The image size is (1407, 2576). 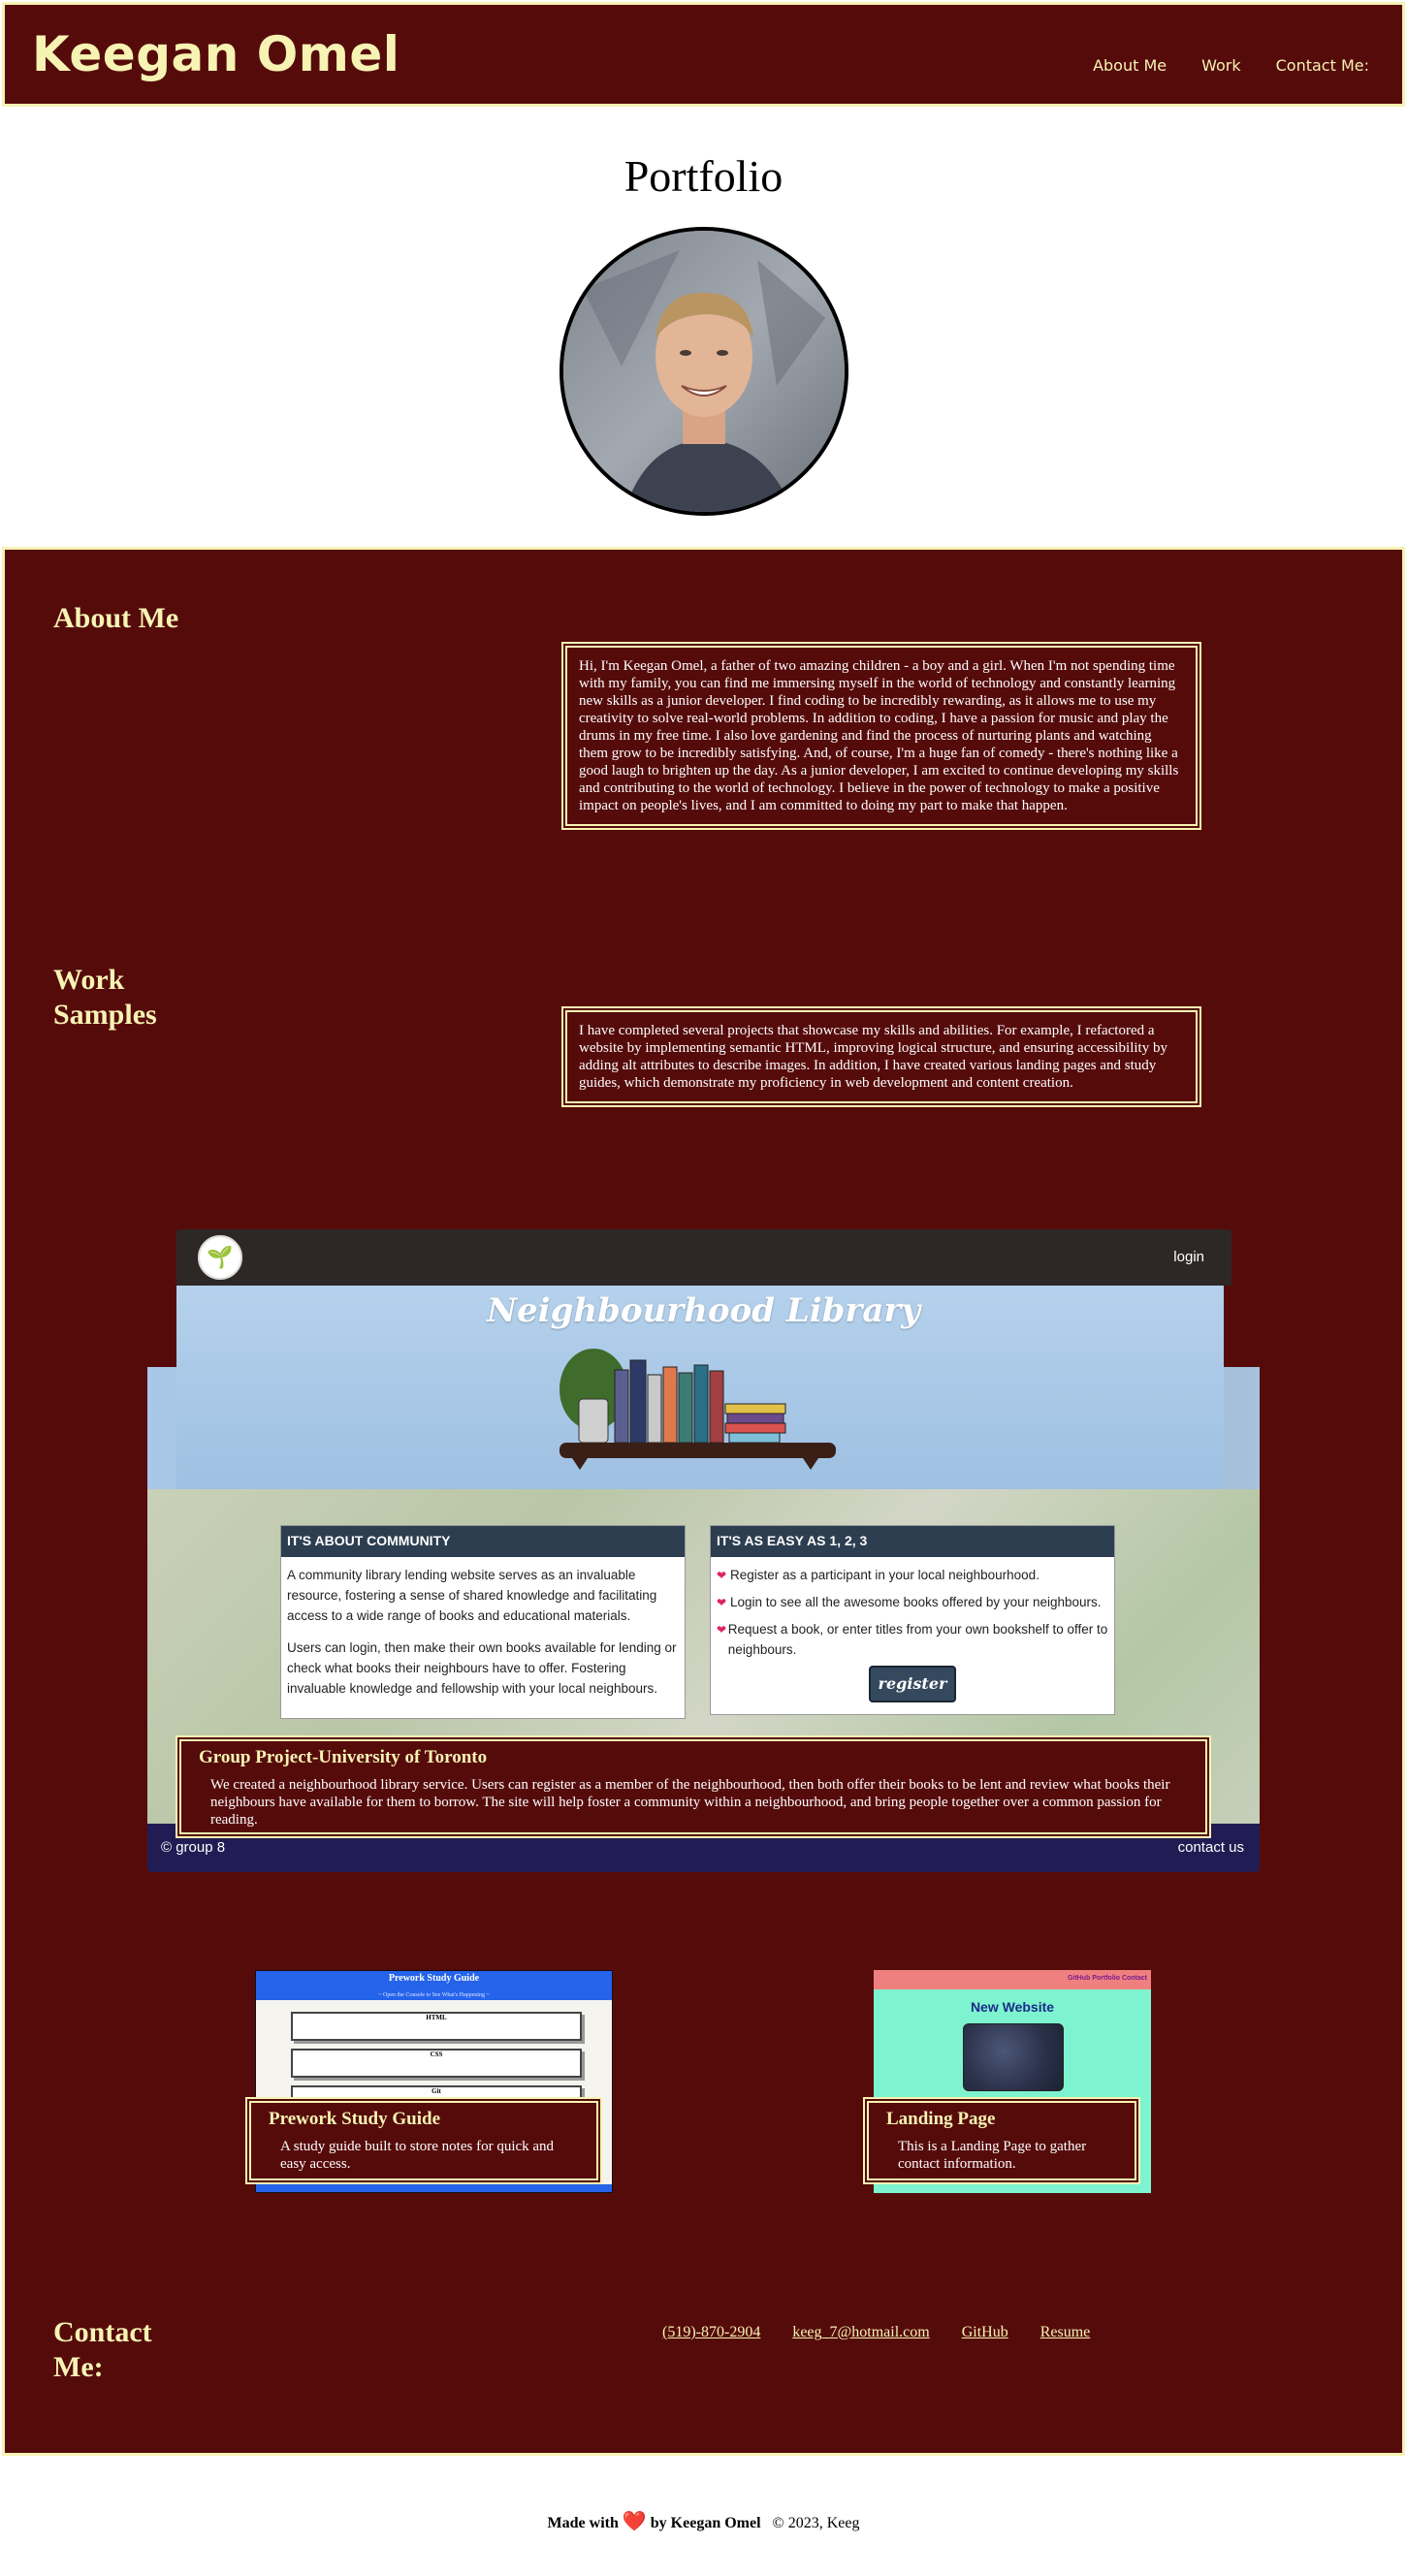 What do you see at coordinates (102, 2349) in the screenshot?
I see `contact-heading: Contact Me:` at bounding box center [102, 2349].